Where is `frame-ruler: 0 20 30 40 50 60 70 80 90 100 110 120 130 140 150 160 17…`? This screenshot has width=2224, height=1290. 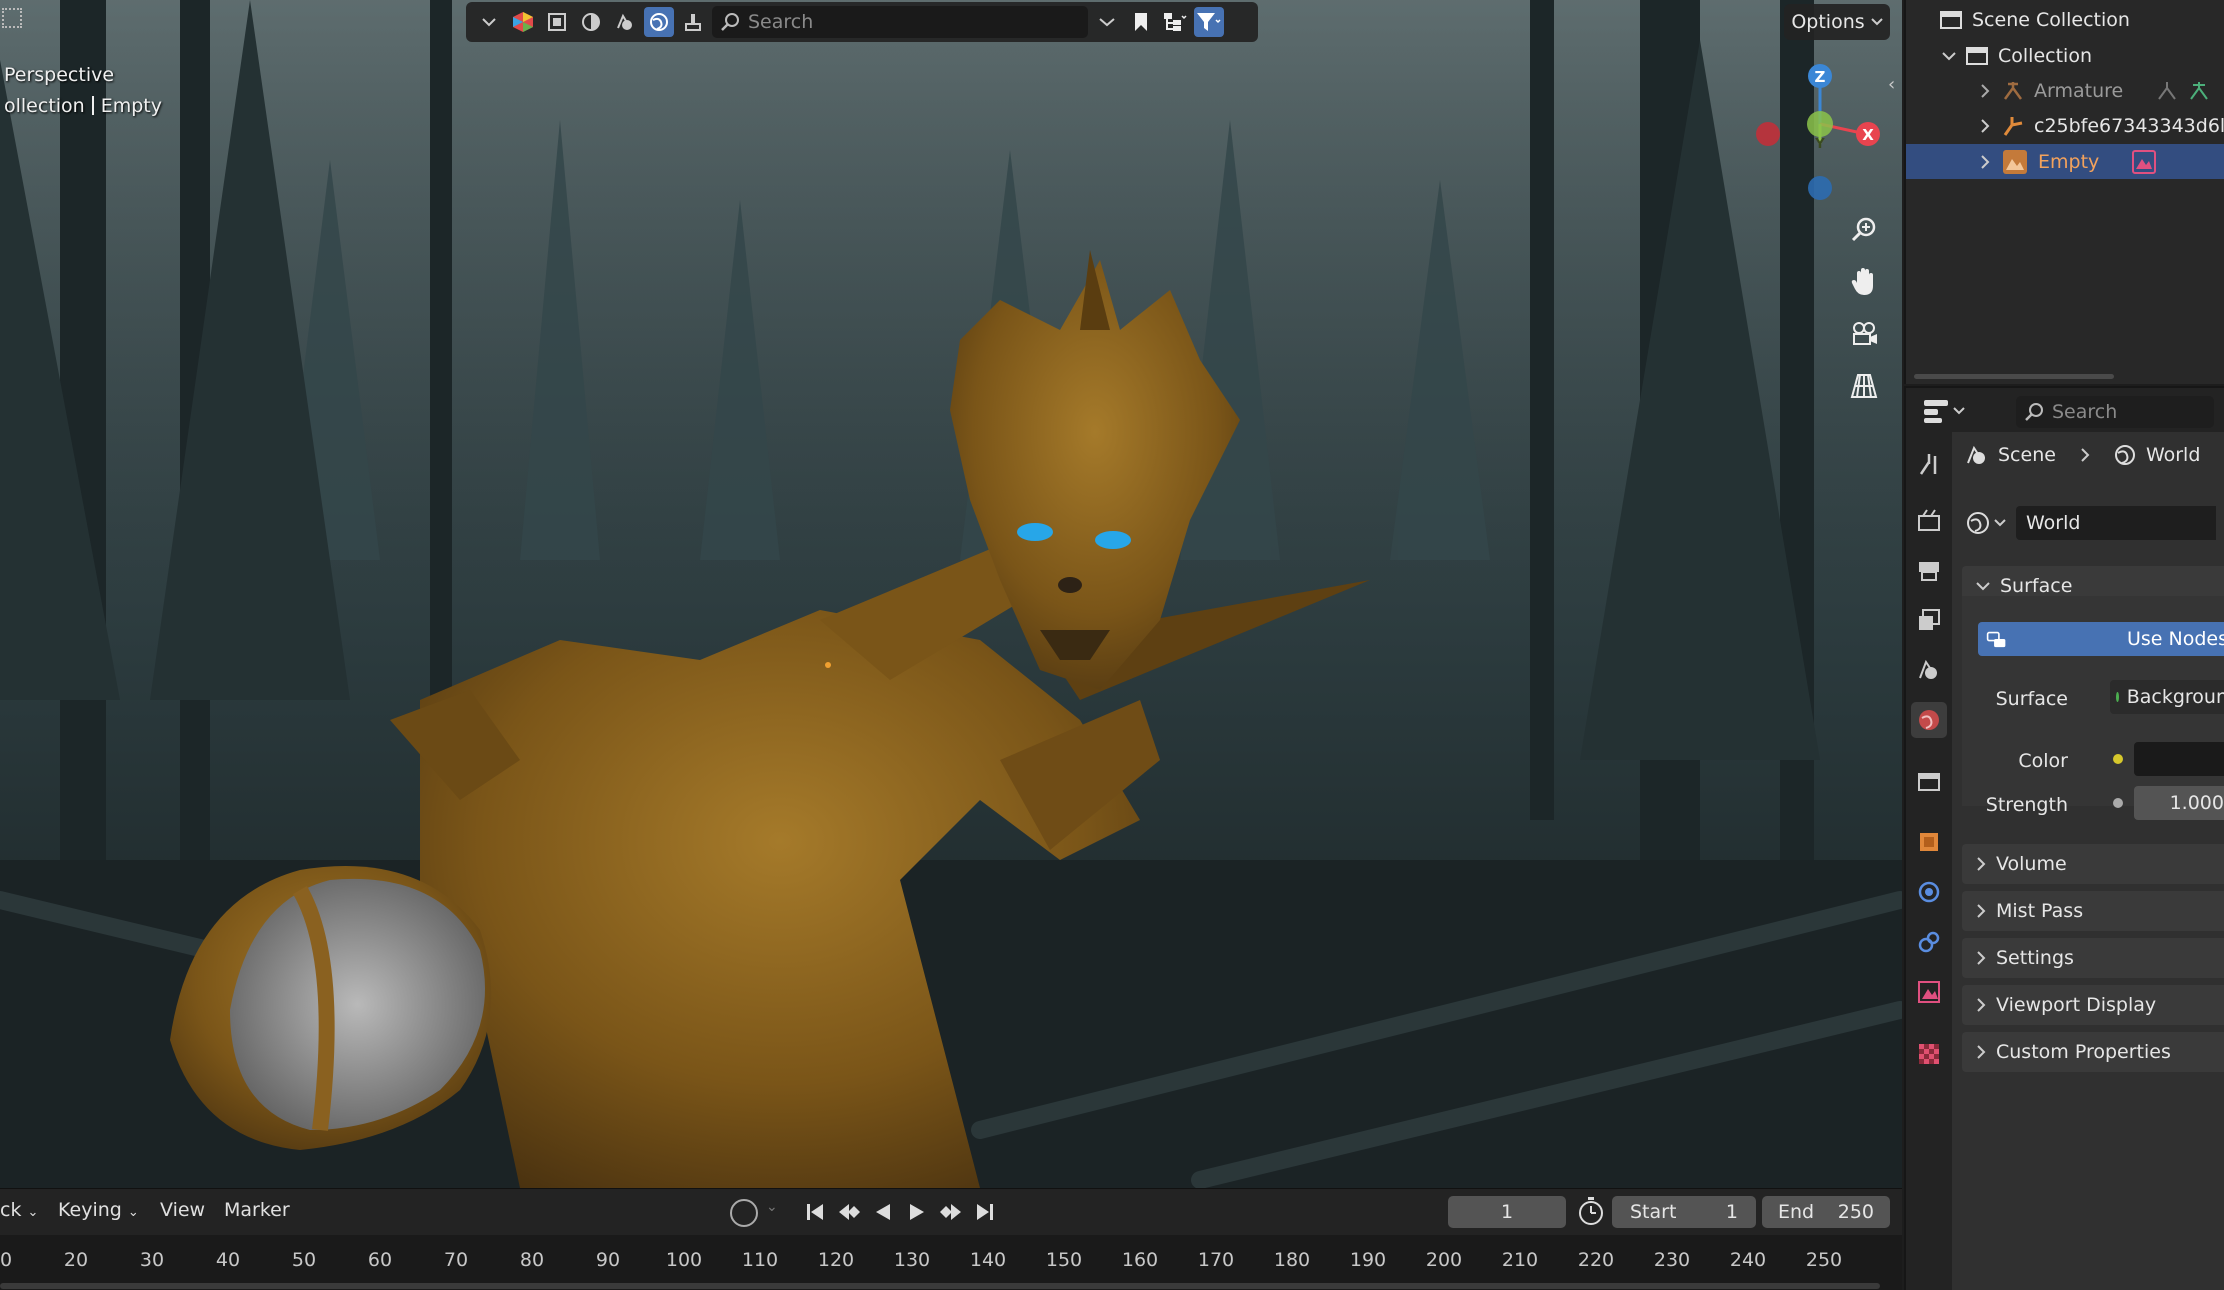
frame-ruler: 0 20 30 40 50 60 70 80 90 100 110 120 130 140 150 160 17… is located at coordinates (951, 1262).